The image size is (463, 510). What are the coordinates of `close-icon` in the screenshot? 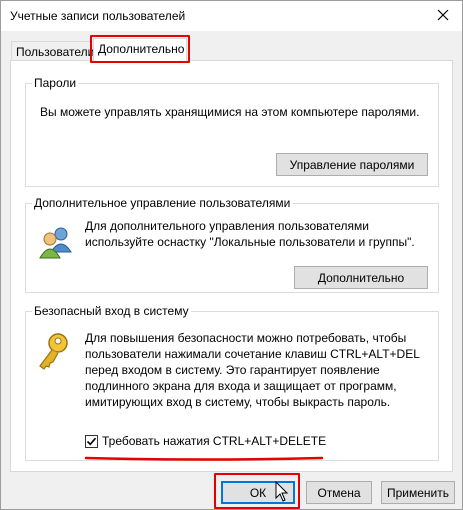 It's located at (443, 16).